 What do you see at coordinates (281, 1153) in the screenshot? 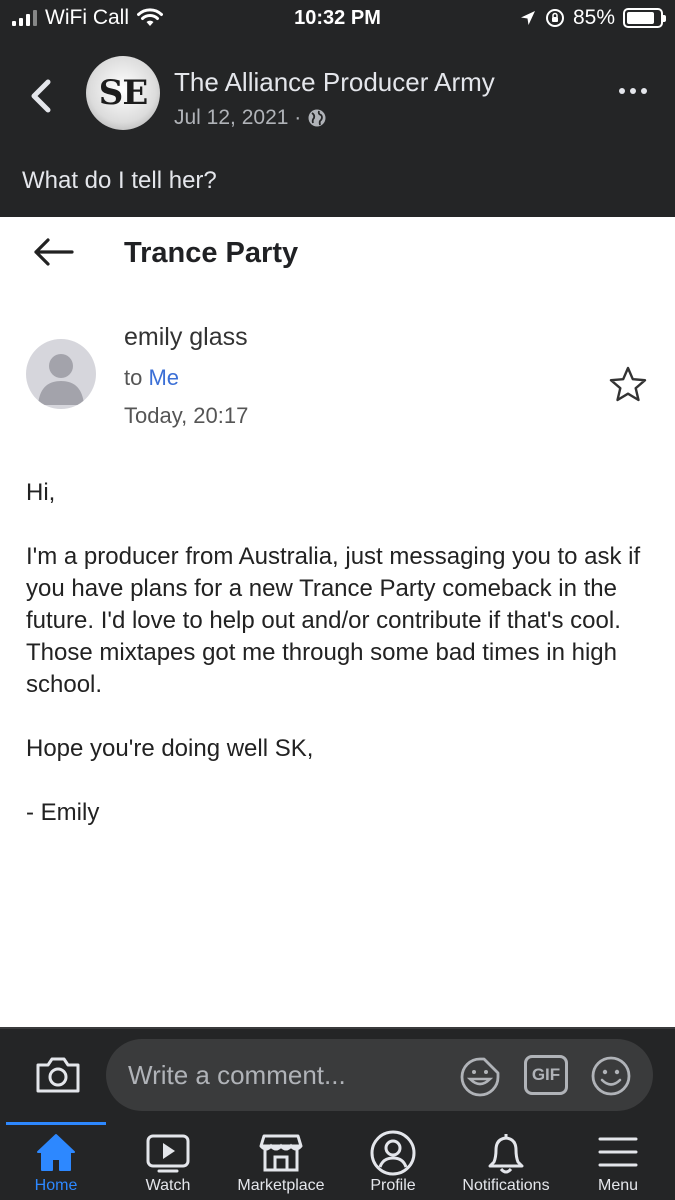
I see `marketplace-icon` at bounding box center [281, 1153].